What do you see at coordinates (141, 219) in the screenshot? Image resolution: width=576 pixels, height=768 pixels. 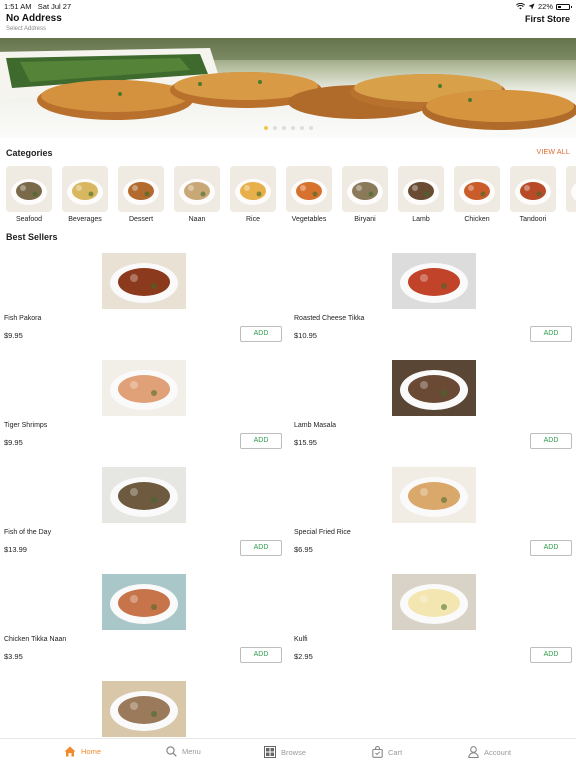 I see `category-label: Dessert` at bounding box center [141, 219].